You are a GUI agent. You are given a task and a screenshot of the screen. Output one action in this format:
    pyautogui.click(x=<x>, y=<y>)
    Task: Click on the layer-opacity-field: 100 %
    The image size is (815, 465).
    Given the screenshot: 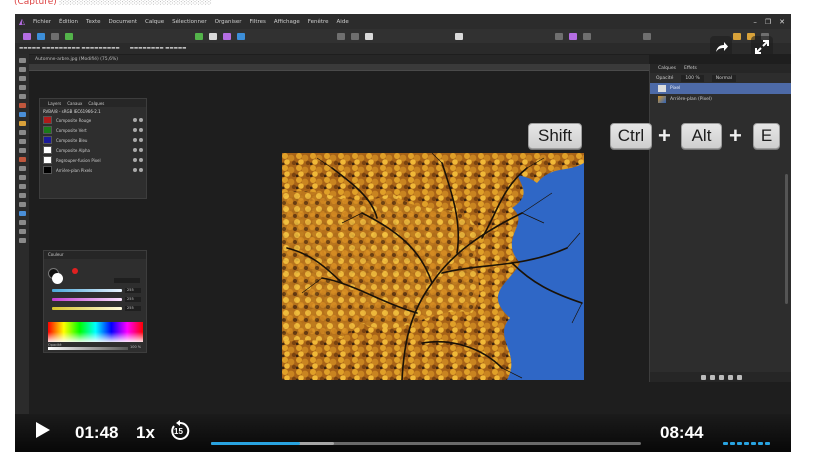 What is the action you would take?
    pyautogui.click(x=692, y=78)
    